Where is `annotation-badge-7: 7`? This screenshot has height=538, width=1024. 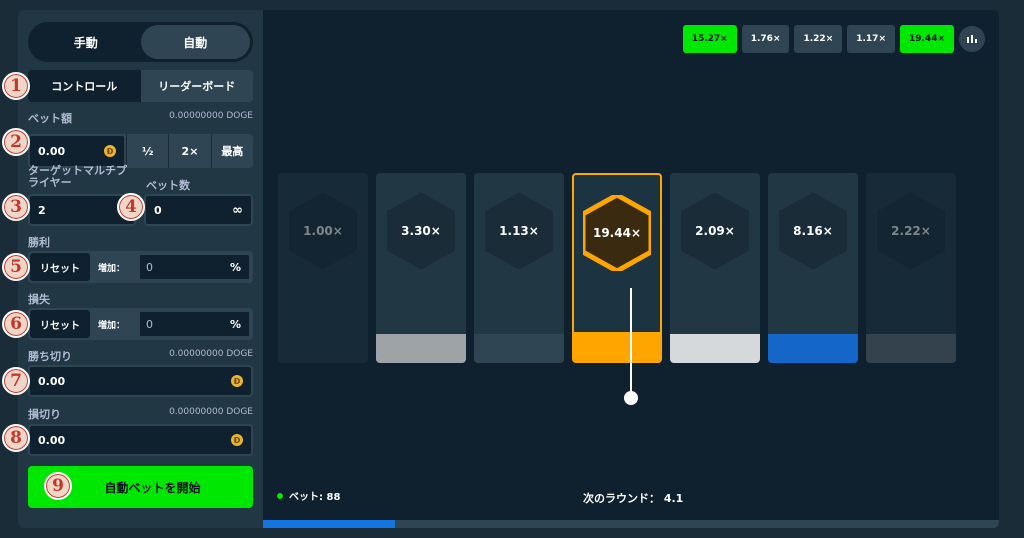
annotation-badge-7: 7 is located at coordinates (16, 381).